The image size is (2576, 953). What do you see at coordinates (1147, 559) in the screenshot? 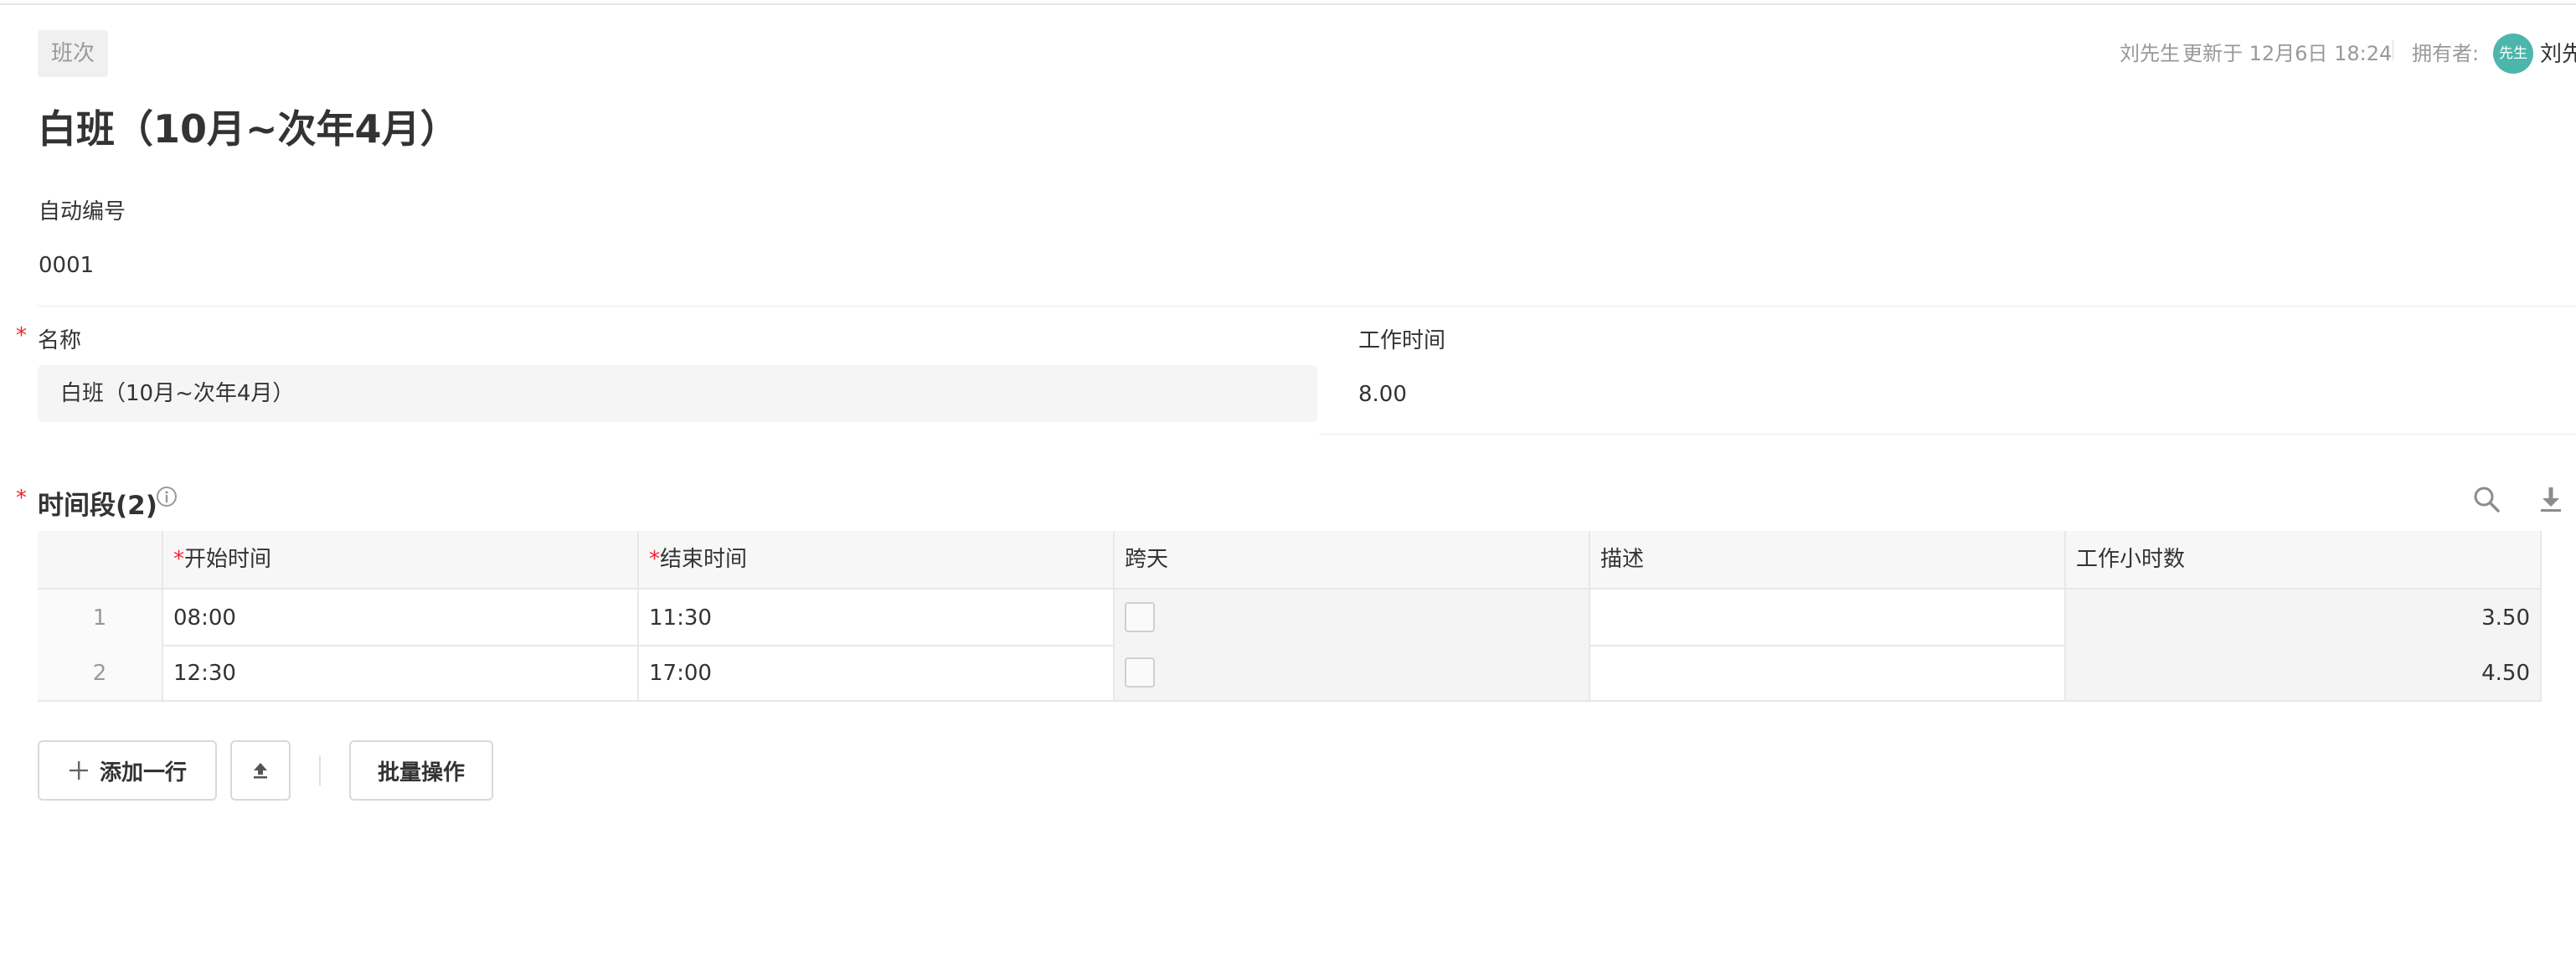
I see `column-header-label: 跨天` at bounding box center [1147, 559].